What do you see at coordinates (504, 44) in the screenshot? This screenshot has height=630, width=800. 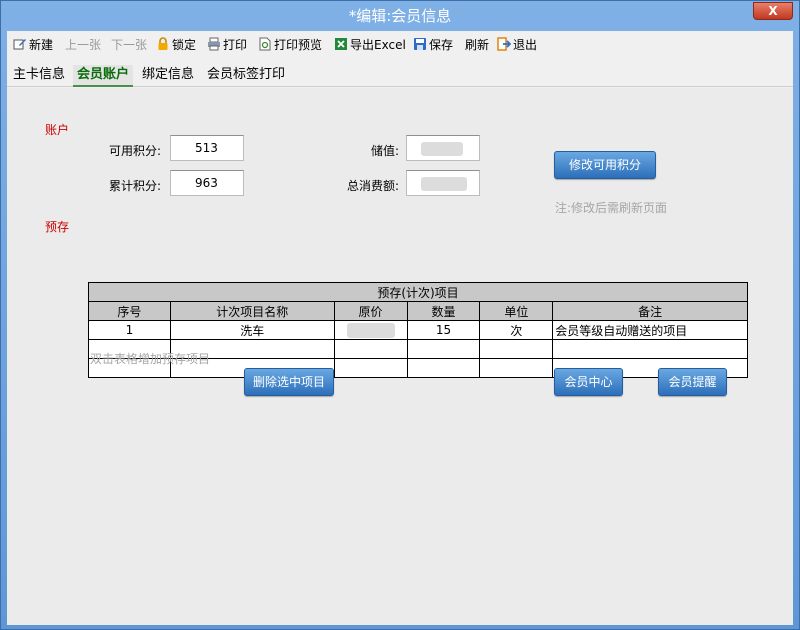 I see `exit-icon` at bounding box center [504, 44].